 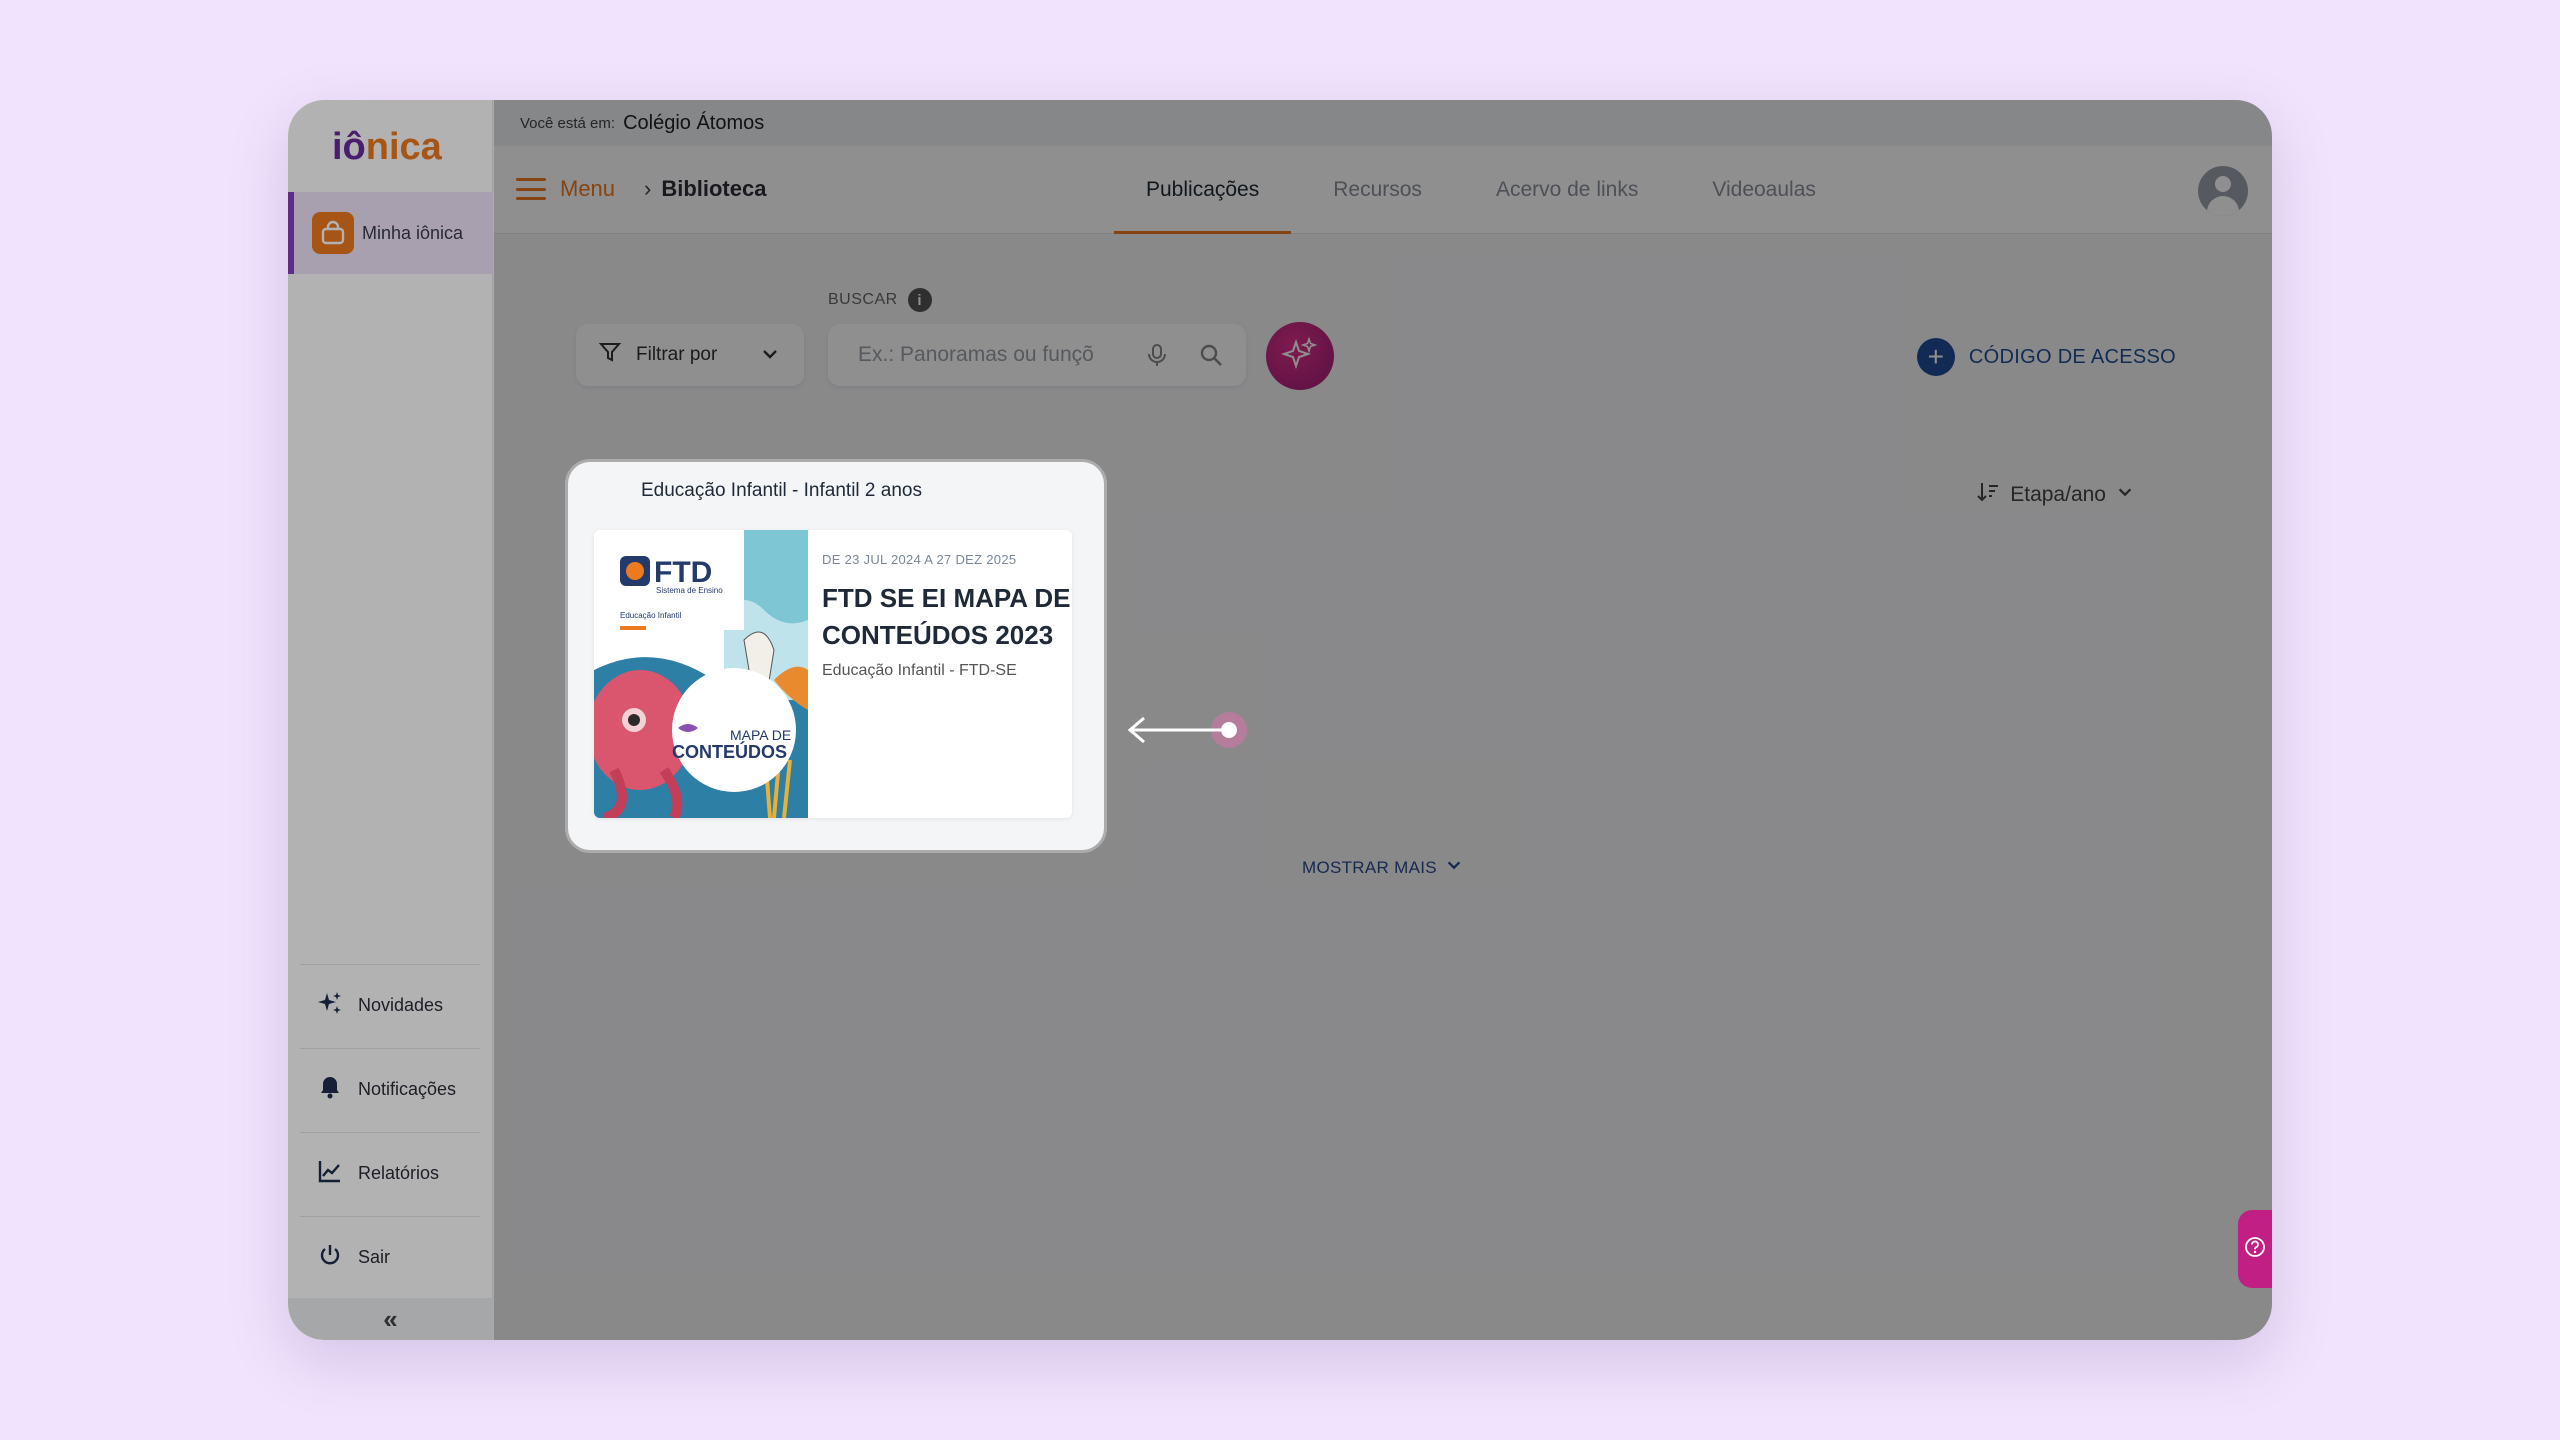 I want to click on tab-recursos: Recursos, so click(x=1377, y=190).